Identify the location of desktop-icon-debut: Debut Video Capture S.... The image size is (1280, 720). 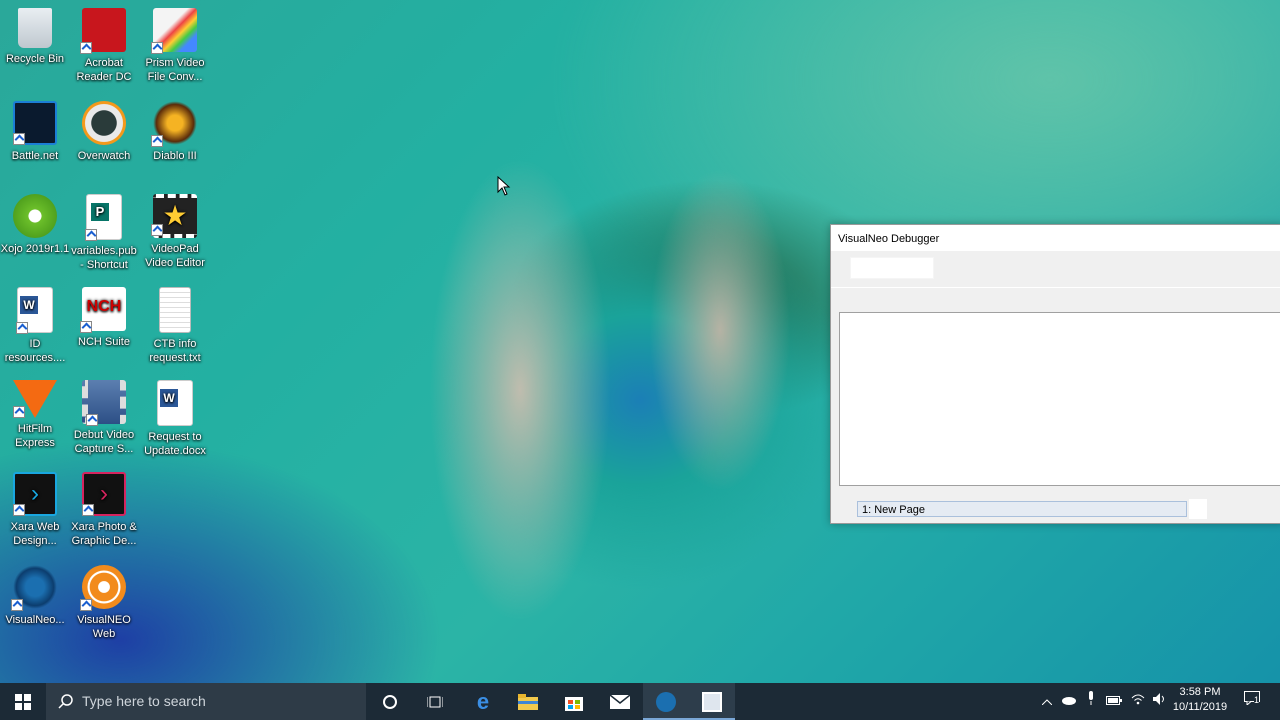
(104, 418).